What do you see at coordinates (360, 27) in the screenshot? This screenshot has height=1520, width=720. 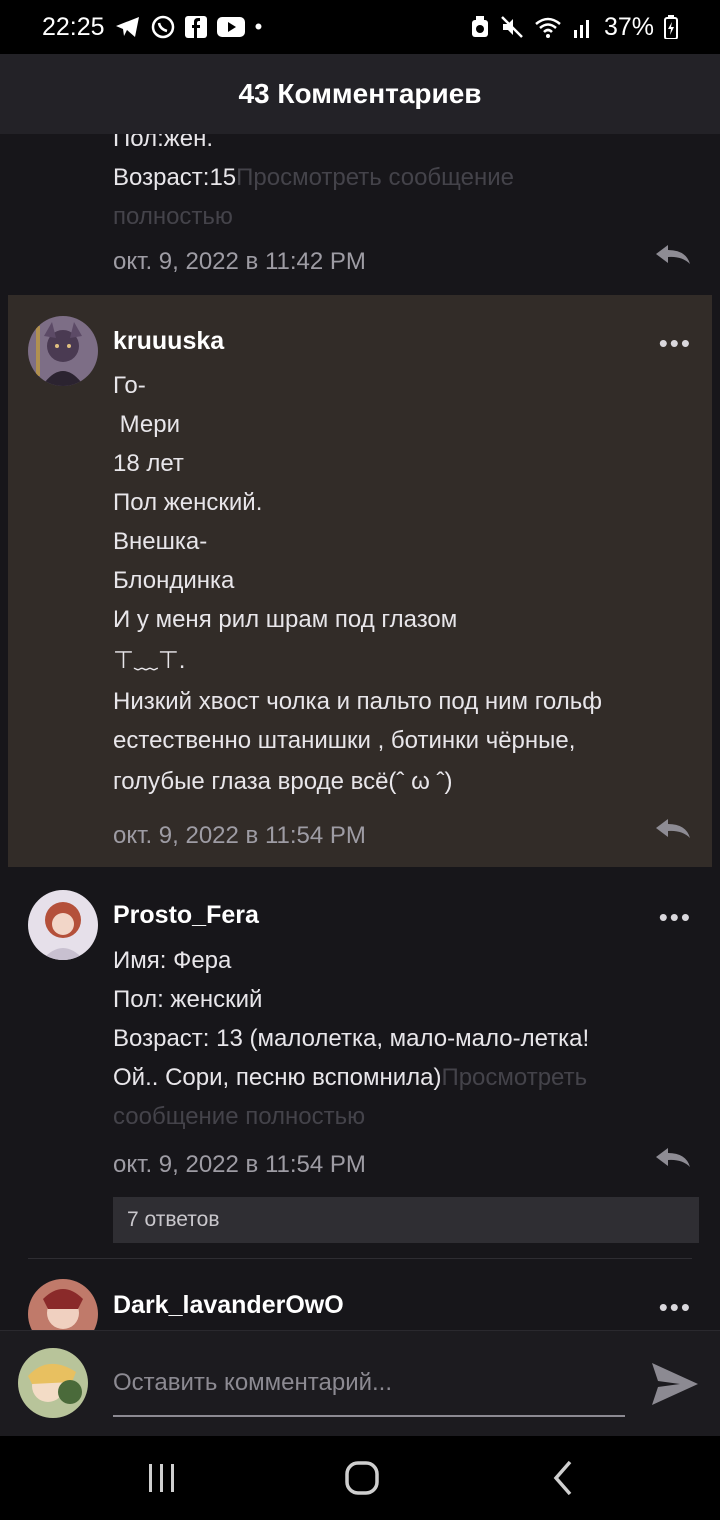 I see `status-bar: 22:25 • 37%` at bounding box center [360, 27].